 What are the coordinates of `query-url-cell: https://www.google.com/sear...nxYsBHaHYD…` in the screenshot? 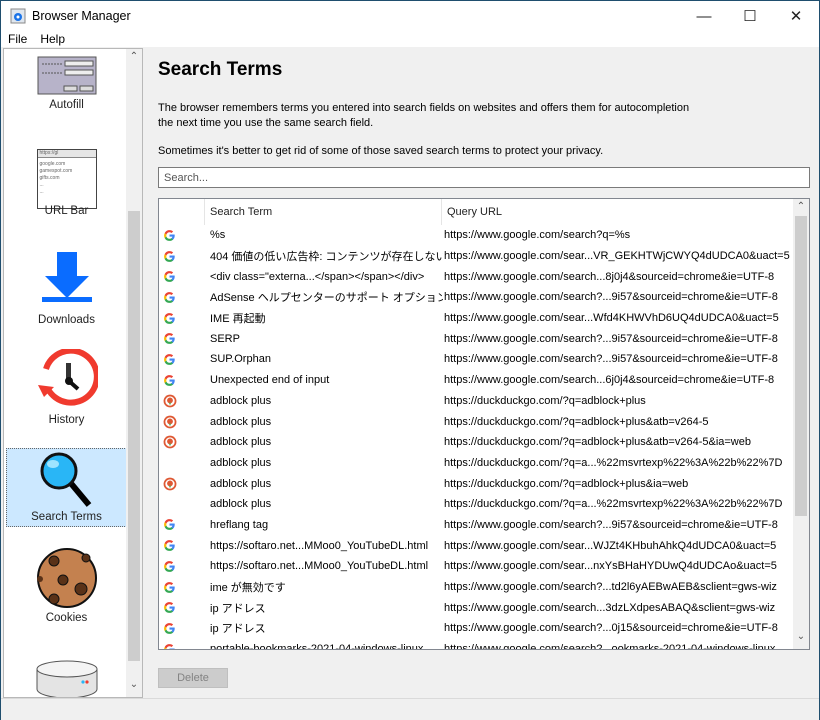 It's located at (610, 566).